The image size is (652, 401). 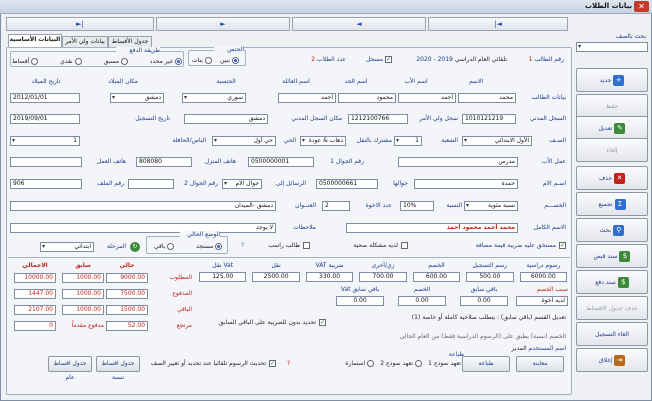 I want to click on home-phone-input: 808080, so click(x=164, y=162).